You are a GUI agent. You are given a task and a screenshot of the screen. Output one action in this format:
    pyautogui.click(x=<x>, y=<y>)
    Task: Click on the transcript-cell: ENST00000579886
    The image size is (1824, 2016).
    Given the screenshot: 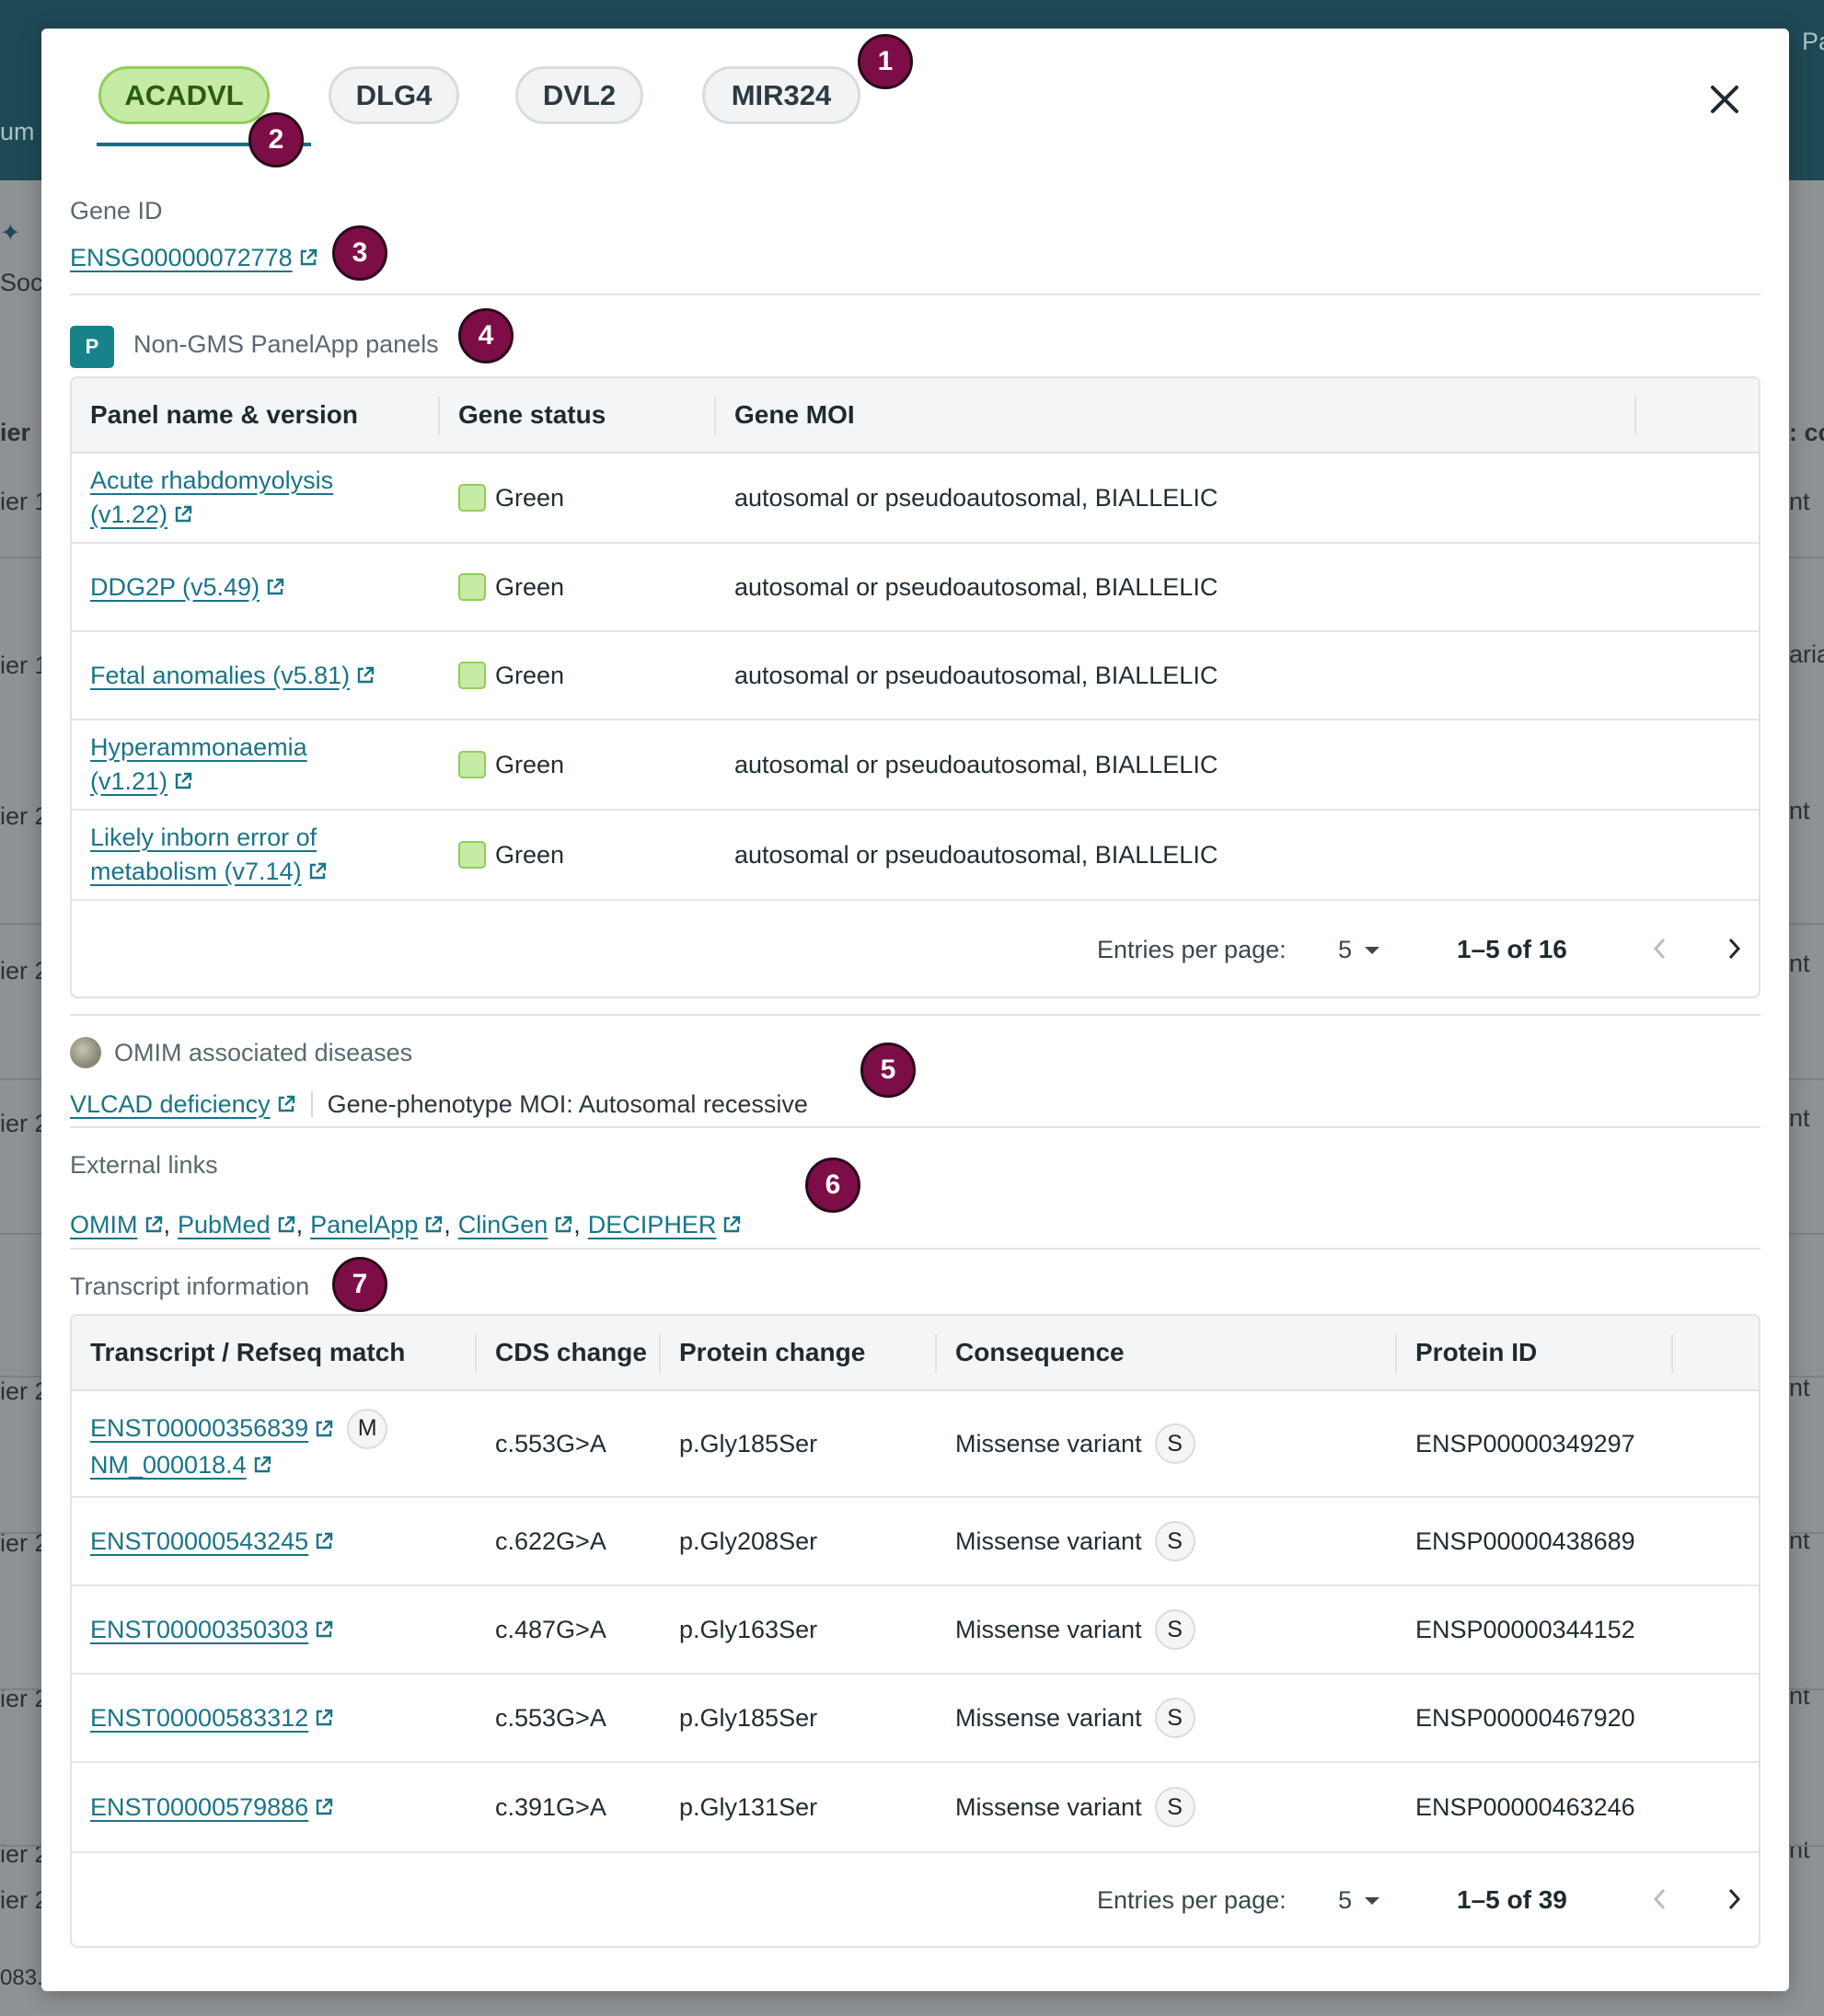 What is the action you would take?
    pyautogui.click(x=274, y=1807)
    